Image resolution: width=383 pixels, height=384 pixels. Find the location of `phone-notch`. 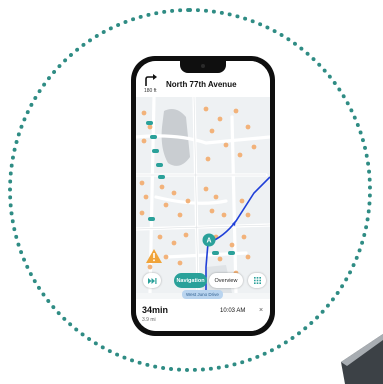

phone-notch is located at coordinates (203, 67).